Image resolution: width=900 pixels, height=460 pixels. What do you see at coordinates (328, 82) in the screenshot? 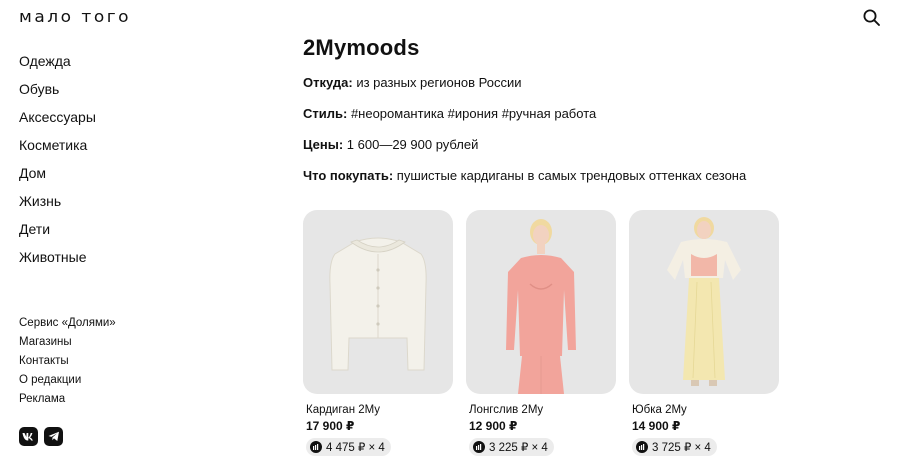
I see `info-label: Откуда:` at bounding box center [328, 82].